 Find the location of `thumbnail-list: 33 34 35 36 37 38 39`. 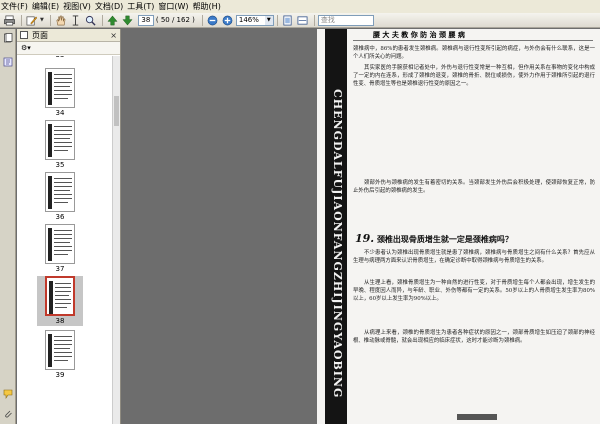

thumbnail-list: 33 34 35 36 37 38 39 is located at coordinates (65, 240).